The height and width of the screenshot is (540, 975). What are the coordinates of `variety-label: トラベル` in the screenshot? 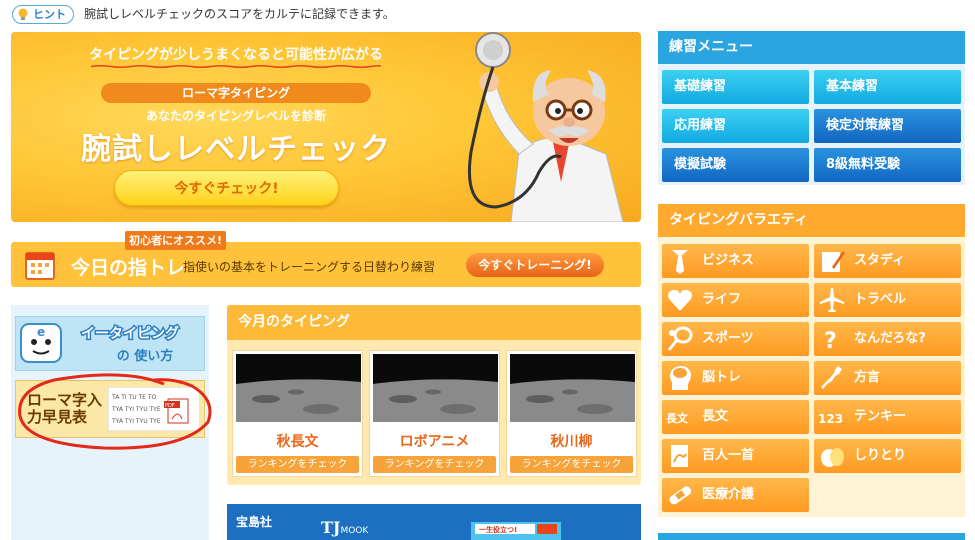 It's located at (880, 299).